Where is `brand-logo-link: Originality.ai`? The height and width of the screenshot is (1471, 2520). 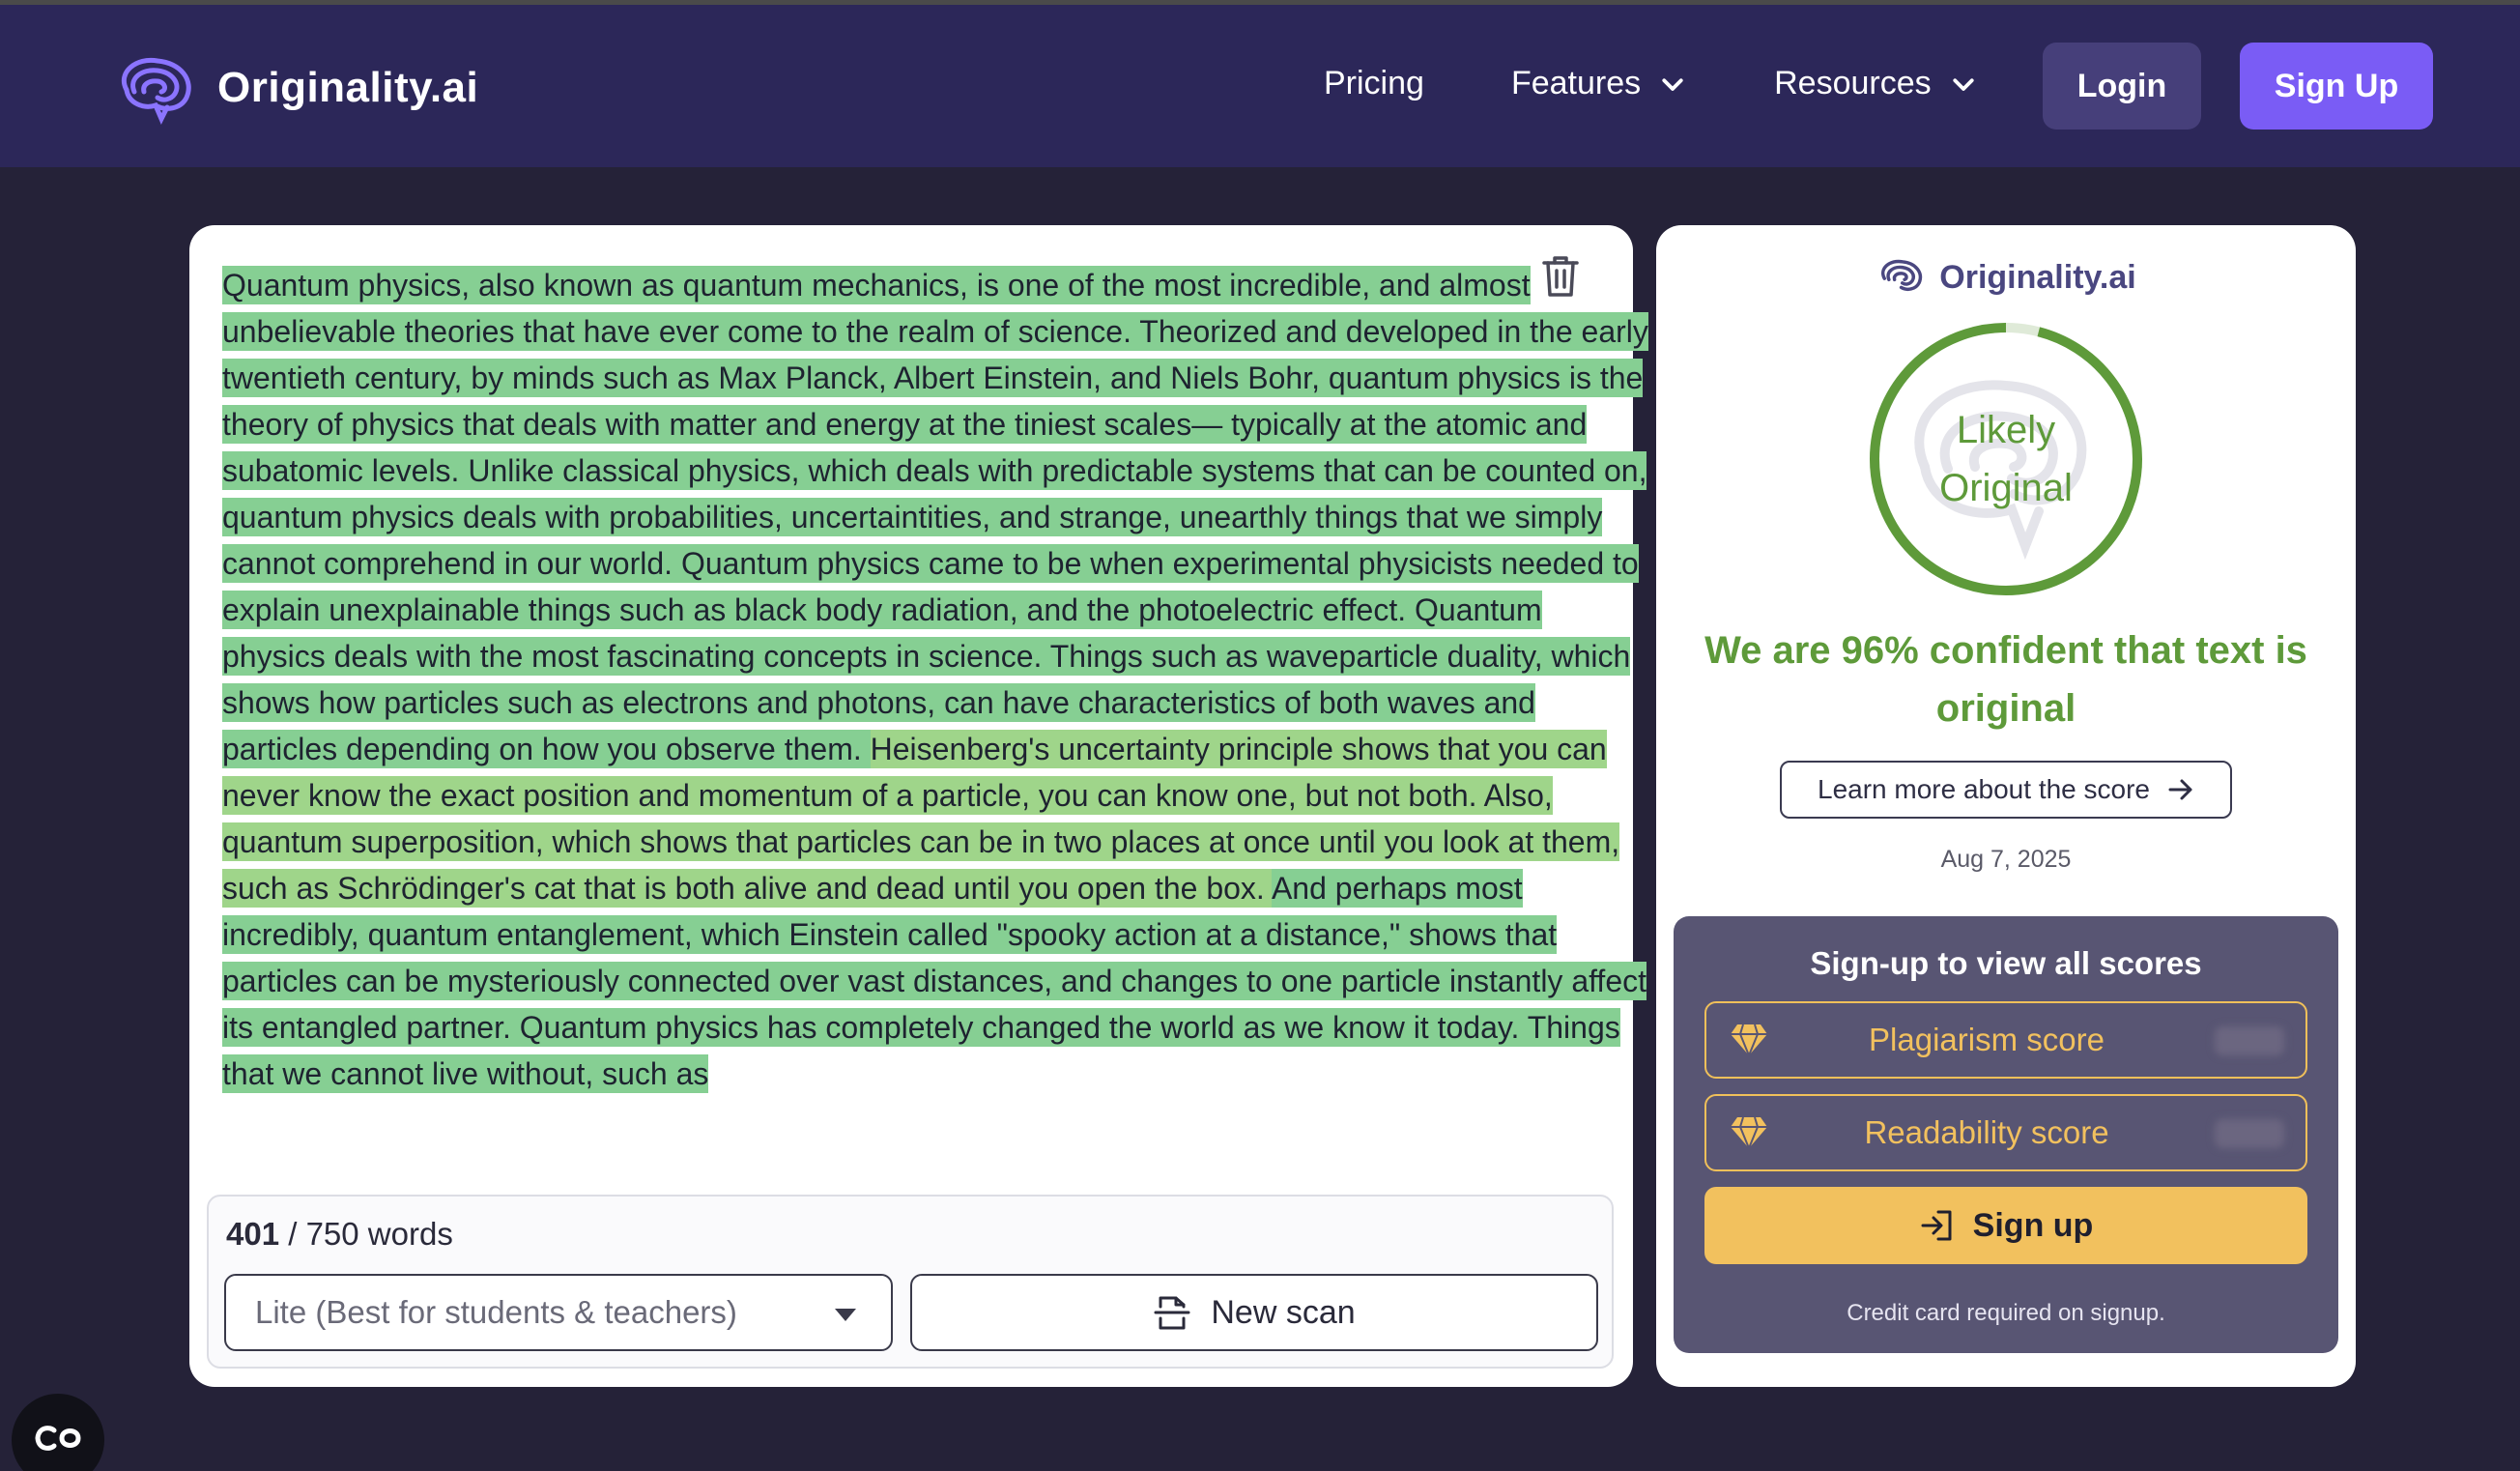
brand-logo-link: Originality.ai is located at coordinates (294, 88).